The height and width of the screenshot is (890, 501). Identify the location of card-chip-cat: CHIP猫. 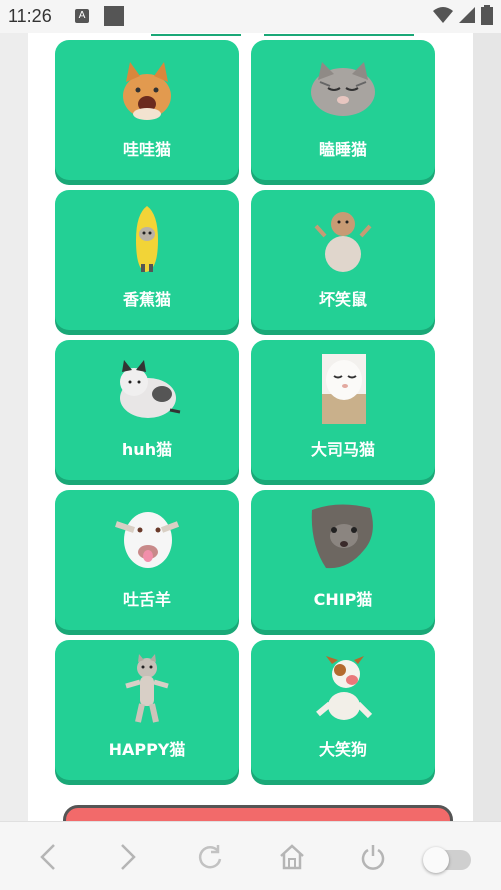
(343, 560).